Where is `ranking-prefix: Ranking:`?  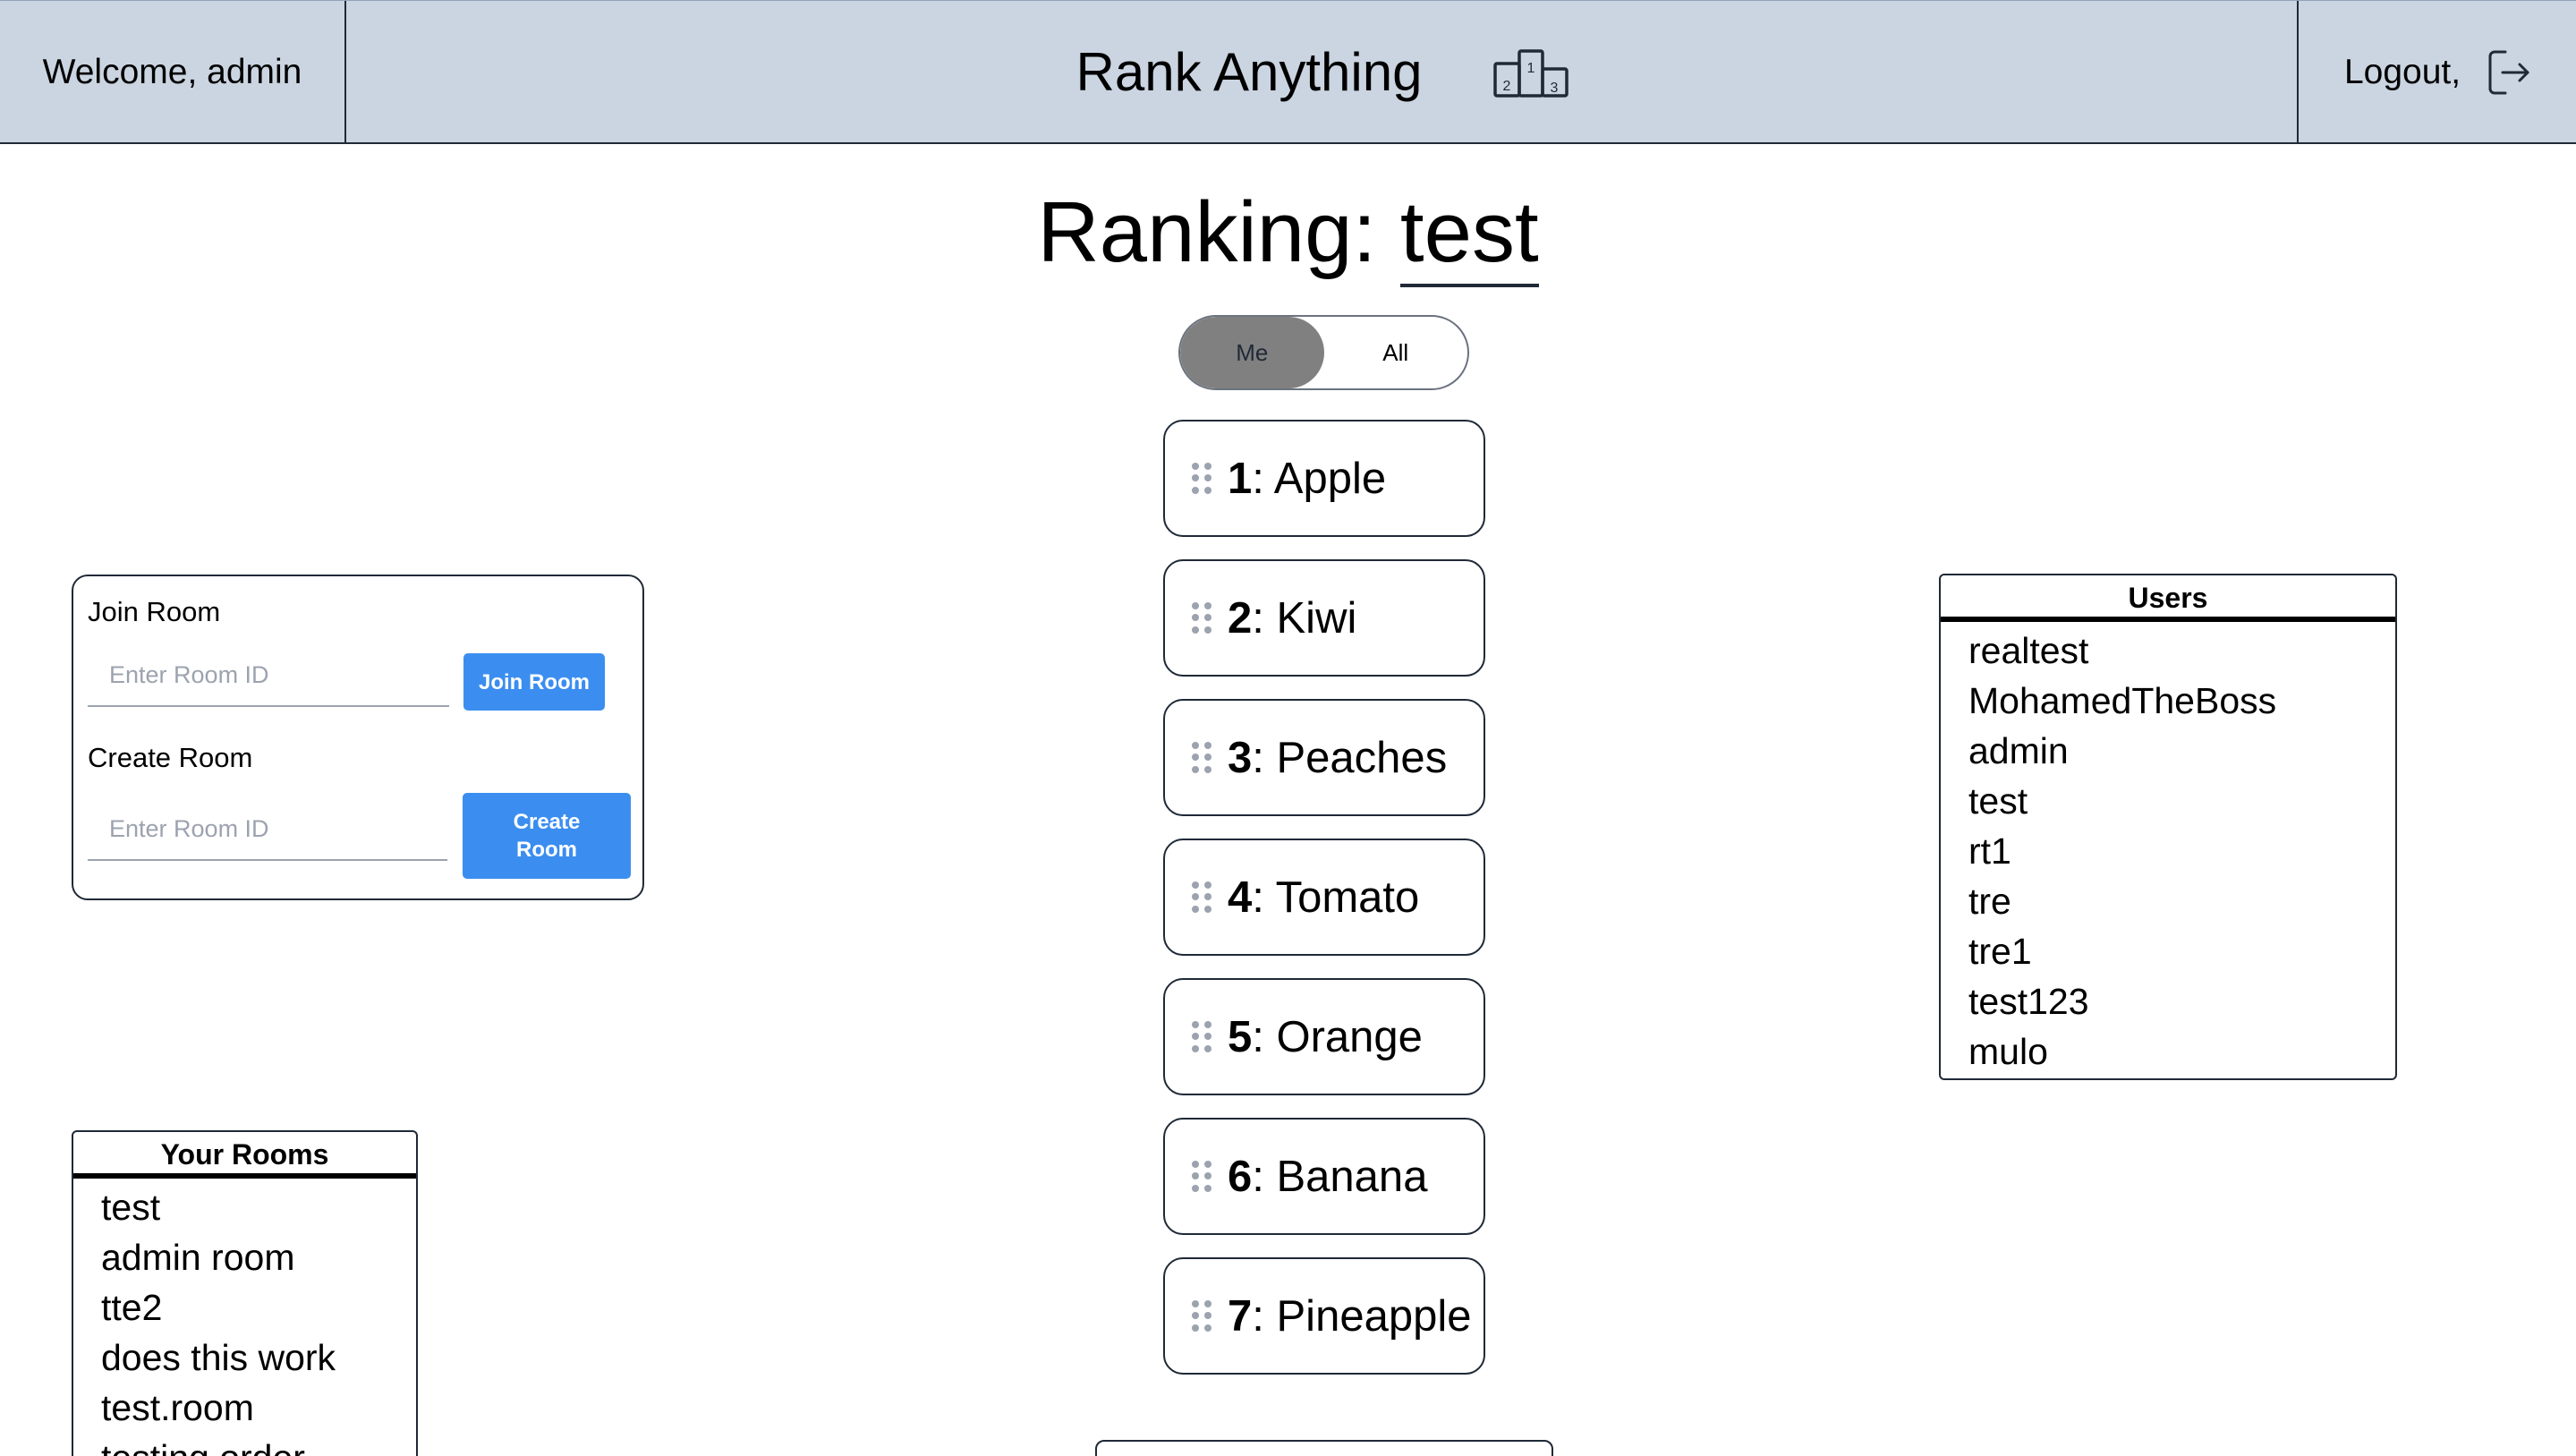
ranking-prefix: Ranking: is located at coordinates (1218, 232).